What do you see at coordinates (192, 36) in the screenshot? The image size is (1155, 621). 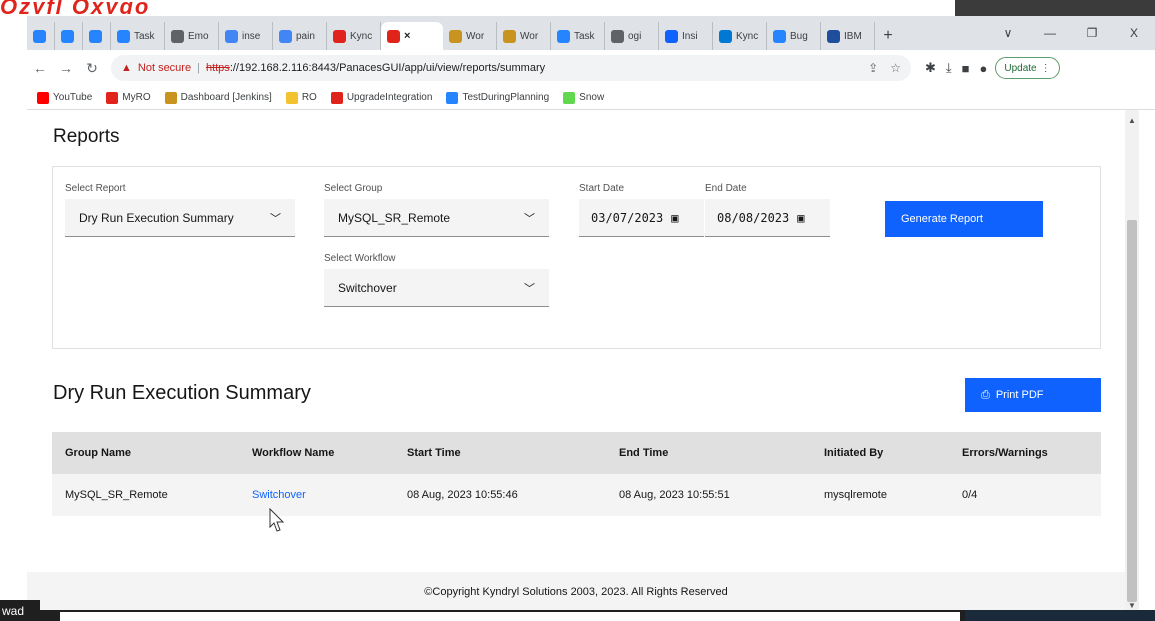 I see `browser-tab: Emo` at bounding box center [192, 36].